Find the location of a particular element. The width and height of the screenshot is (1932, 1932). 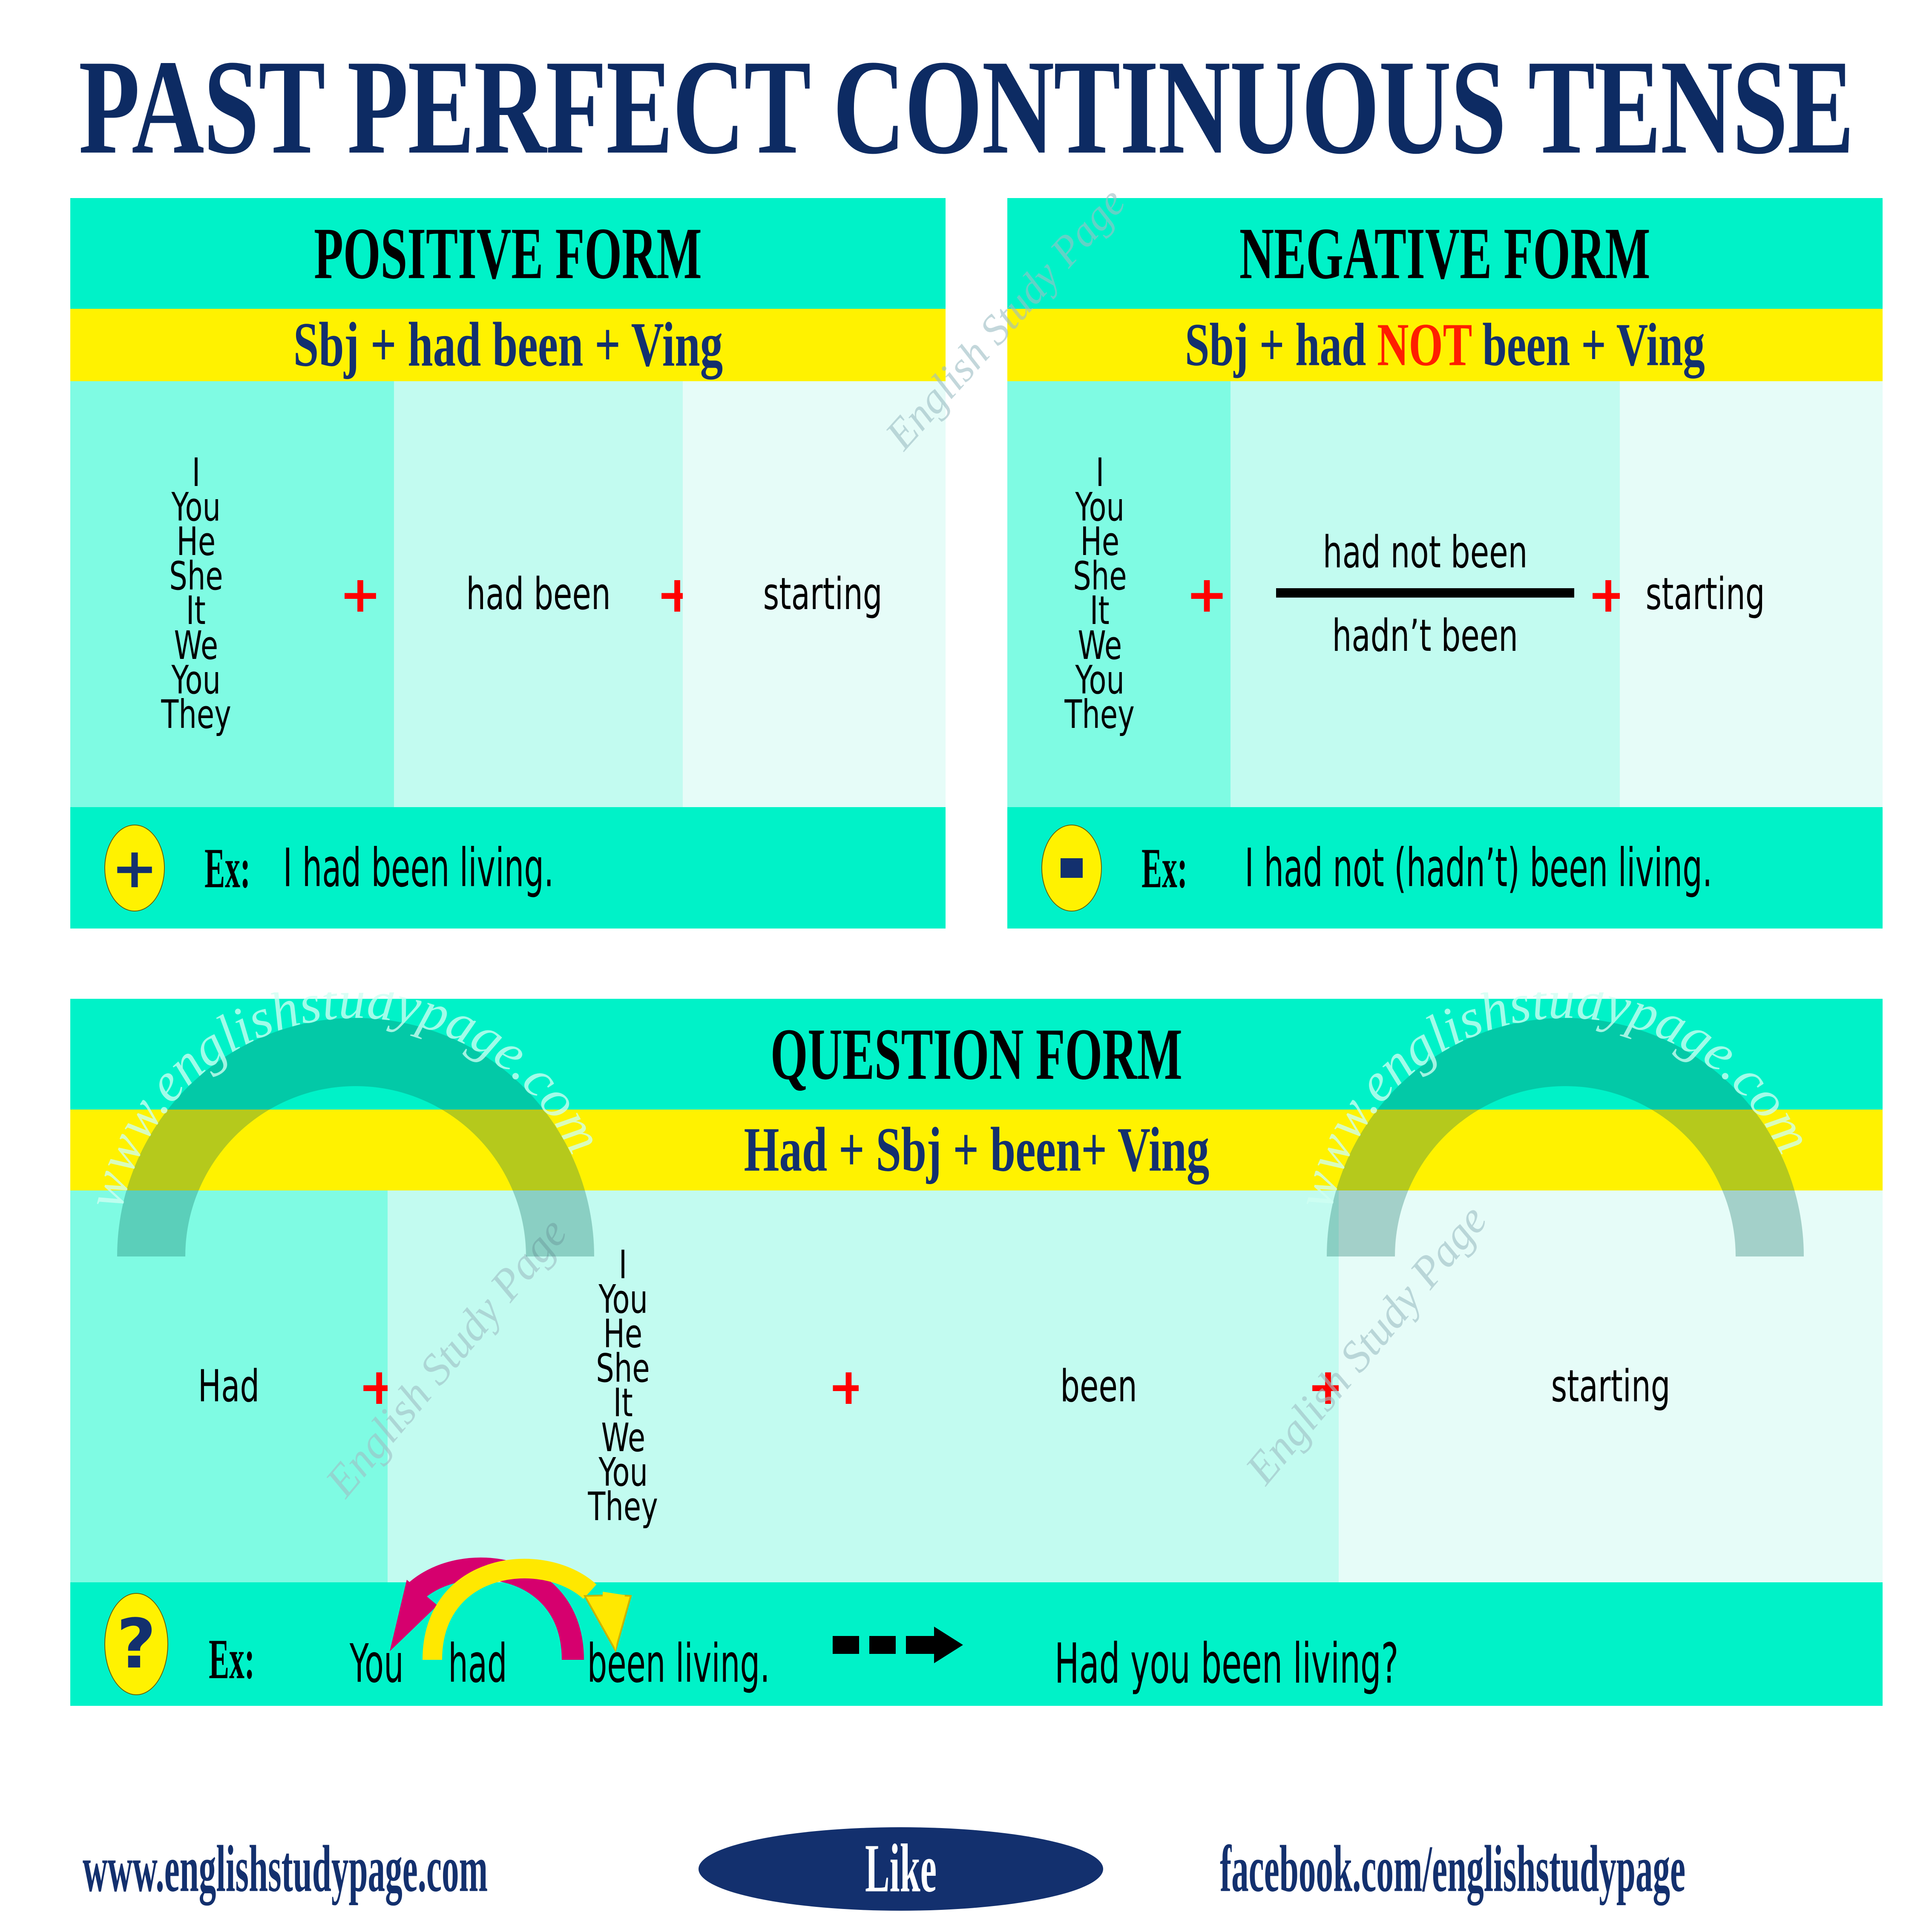

negative-example-sentence: I had not (hadn’t) been living. is located at coordinates (1478, 868).